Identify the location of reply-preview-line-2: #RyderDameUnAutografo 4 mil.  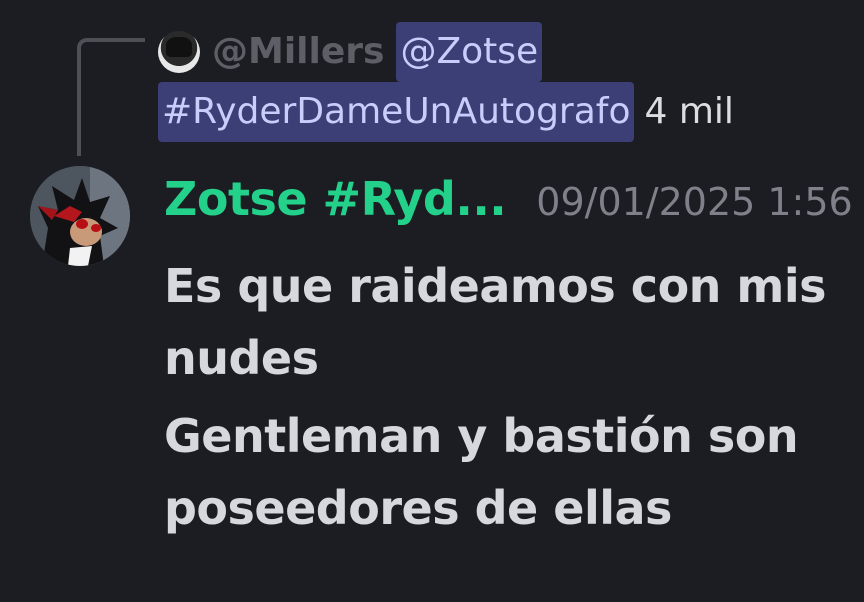
(508, 112).